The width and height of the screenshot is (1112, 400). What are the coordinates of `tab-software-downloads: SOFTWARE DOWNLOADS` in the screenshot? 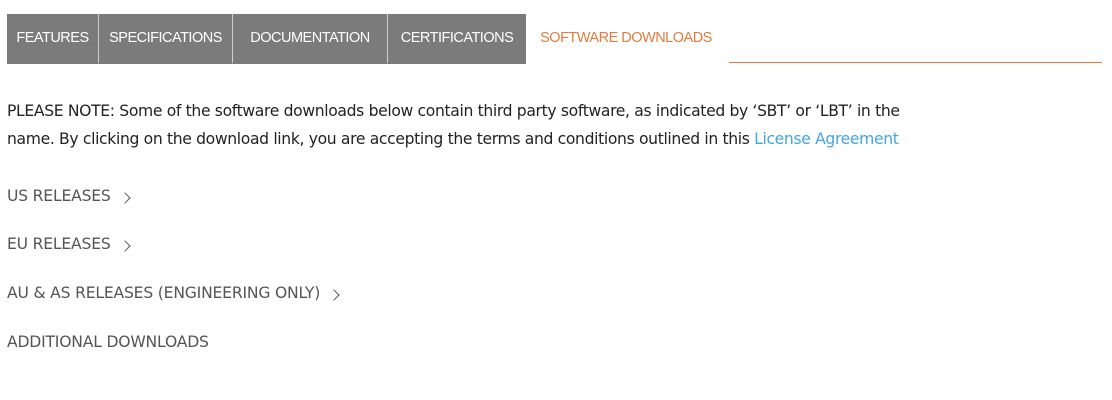 It's located at (625, 39).